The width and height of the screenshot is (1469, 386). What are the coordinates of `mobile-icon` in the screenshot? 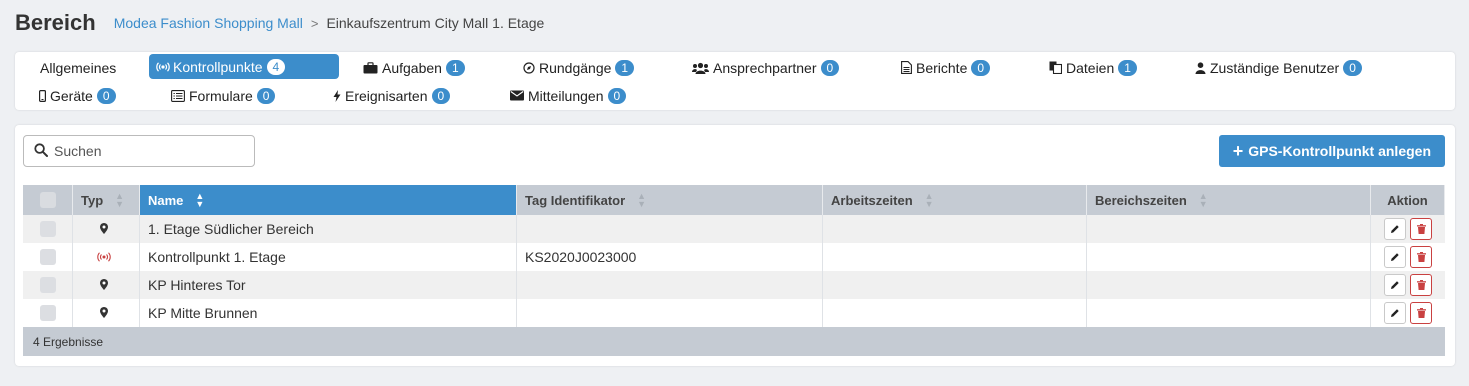 It's located at (42, 95).